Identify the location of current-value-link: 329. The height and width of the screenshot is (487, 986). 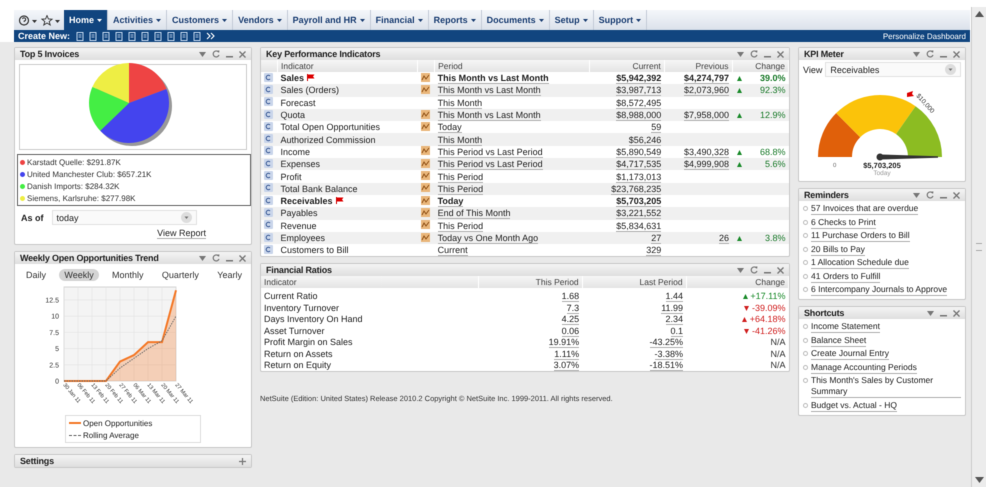
(654, 250).